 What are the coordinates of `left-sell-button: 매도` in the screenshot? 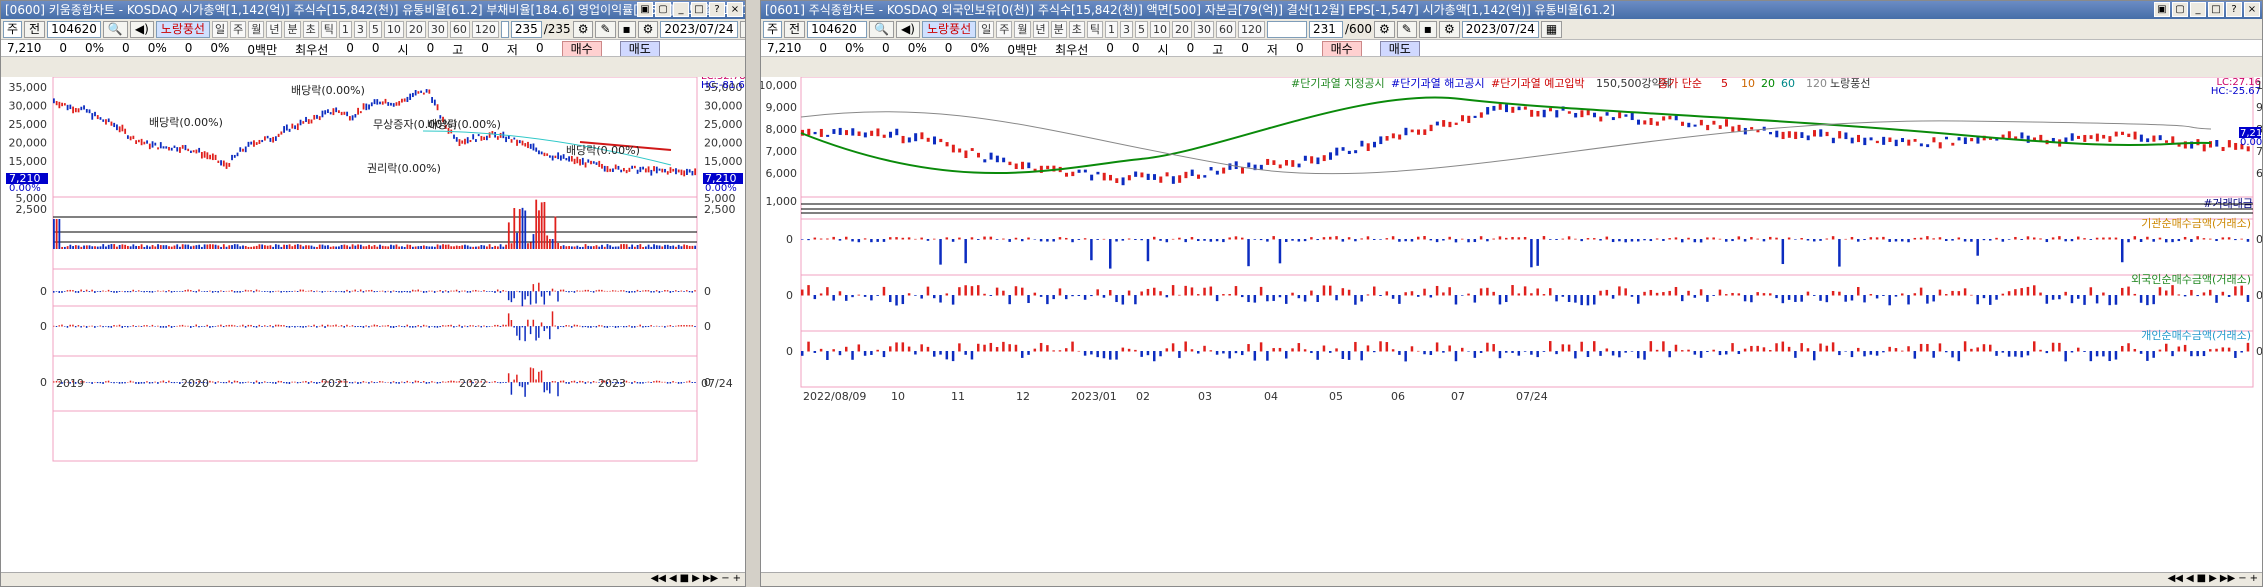 It's located at (639, 48).